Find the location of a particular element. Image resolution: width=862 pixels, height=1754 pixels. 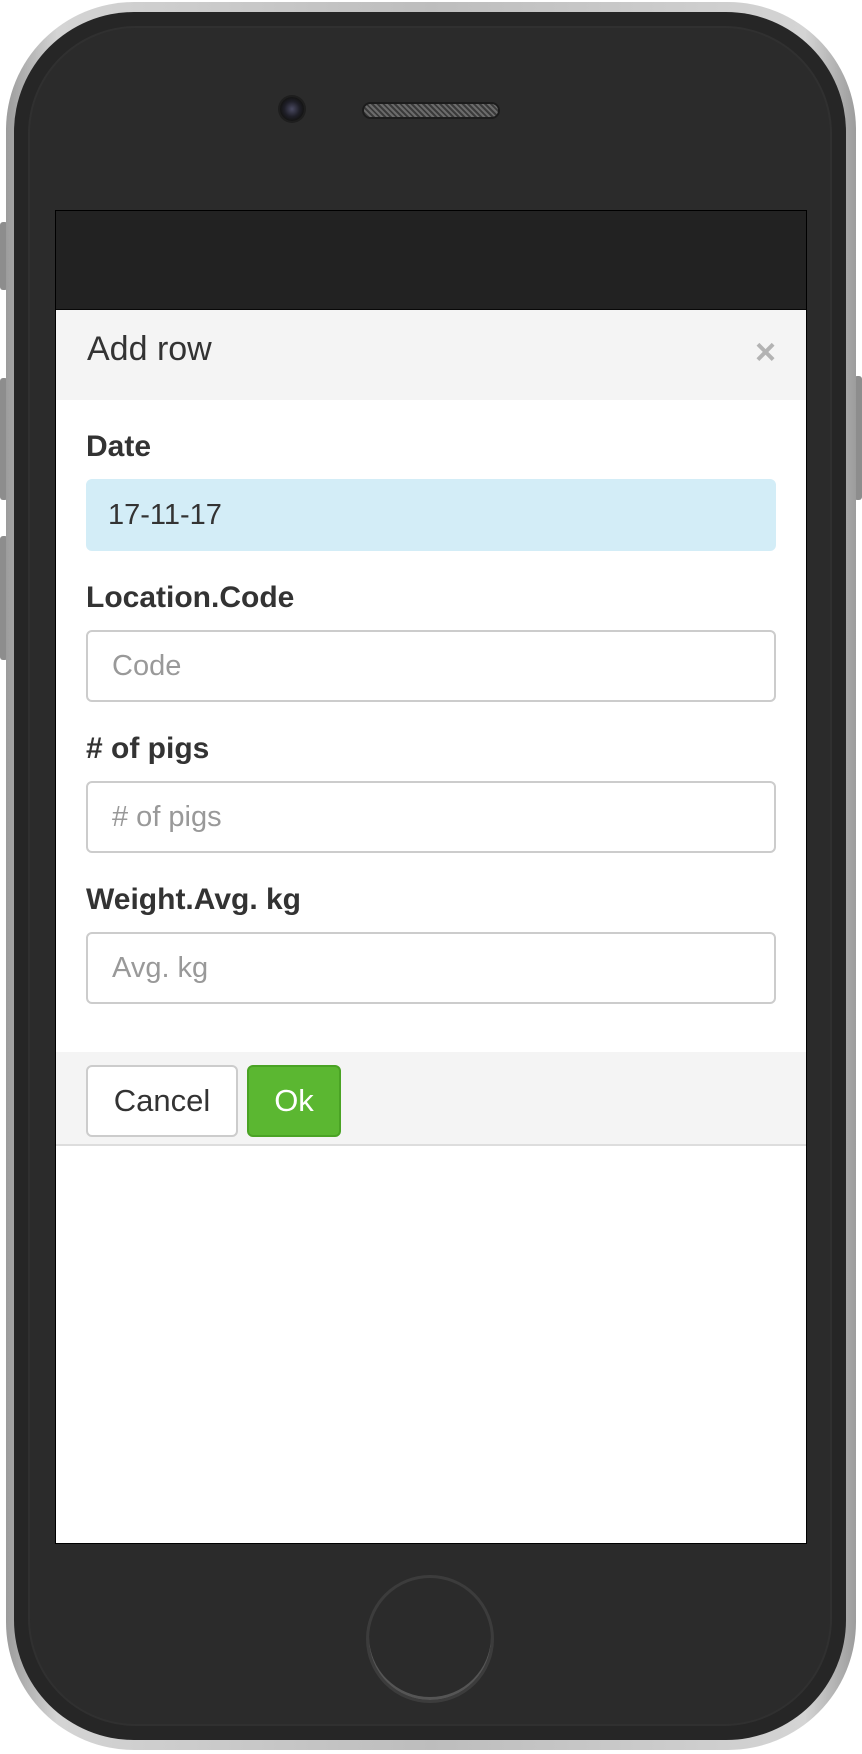

date-label: Date is located at coordinates (119, 446).